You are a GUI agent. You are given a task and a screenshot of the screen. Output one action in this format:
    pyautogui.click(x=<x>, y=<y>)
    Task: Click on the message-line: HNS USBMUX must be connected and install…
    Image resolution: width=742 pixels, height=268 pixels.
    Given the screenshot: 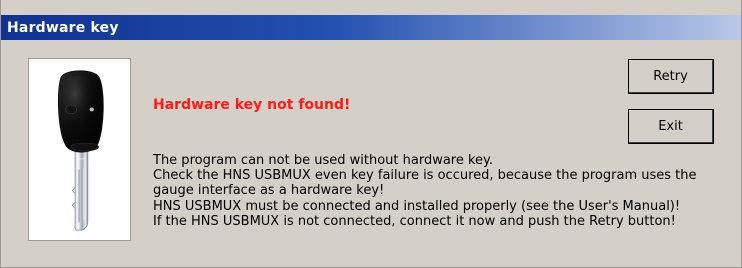 What is the action you would take?
    pyautogui.click(x=417, y=206)
    